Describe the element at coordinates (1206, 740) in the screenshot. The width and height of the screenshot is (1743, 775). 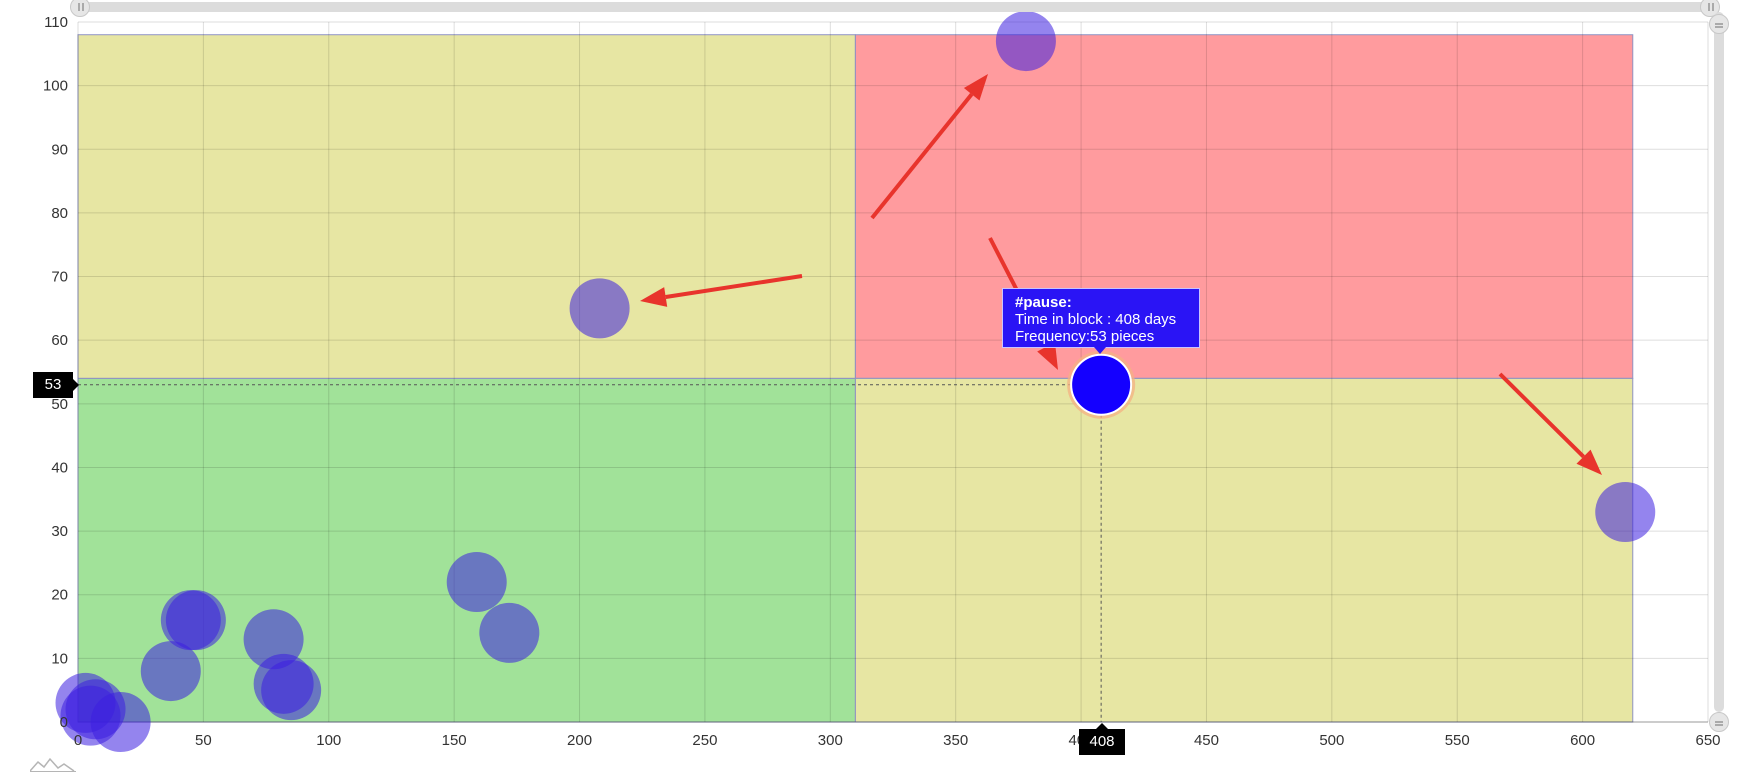
I see `x-tick-label: 450` at that location.